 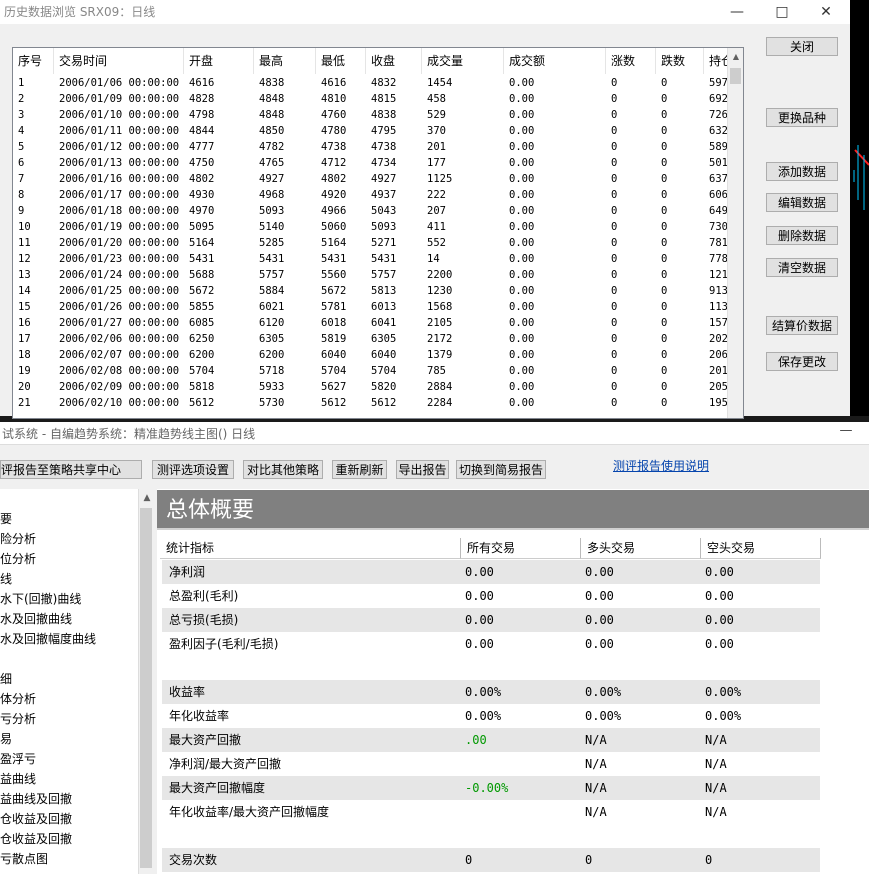 What do you see at coordinates (440, 291) in the screenshot?
I see `table-cell: 1230` at bounding box center [440, 291].